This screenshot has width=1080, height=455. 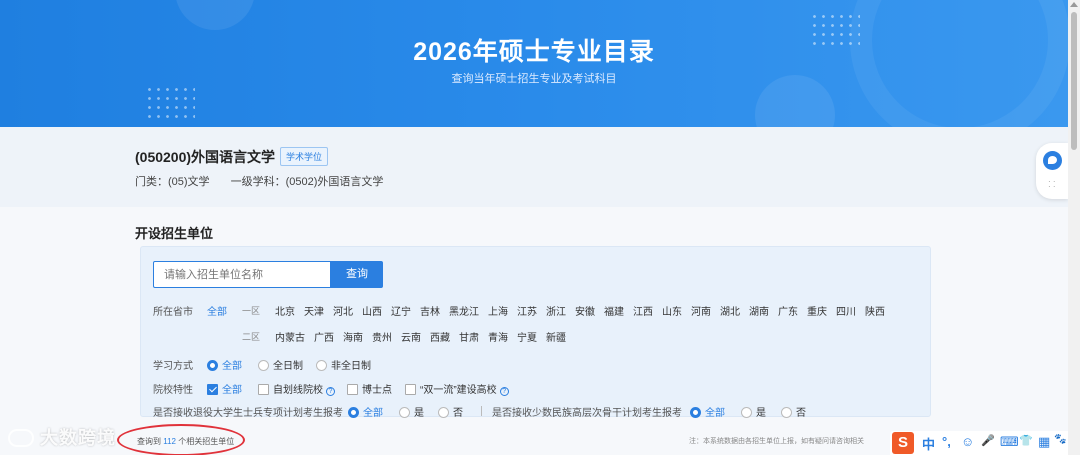 What do you see at coordinates (1074, 227) in the screenshot?
I see `page-scrollbar` at bounding box center [1074, 227].